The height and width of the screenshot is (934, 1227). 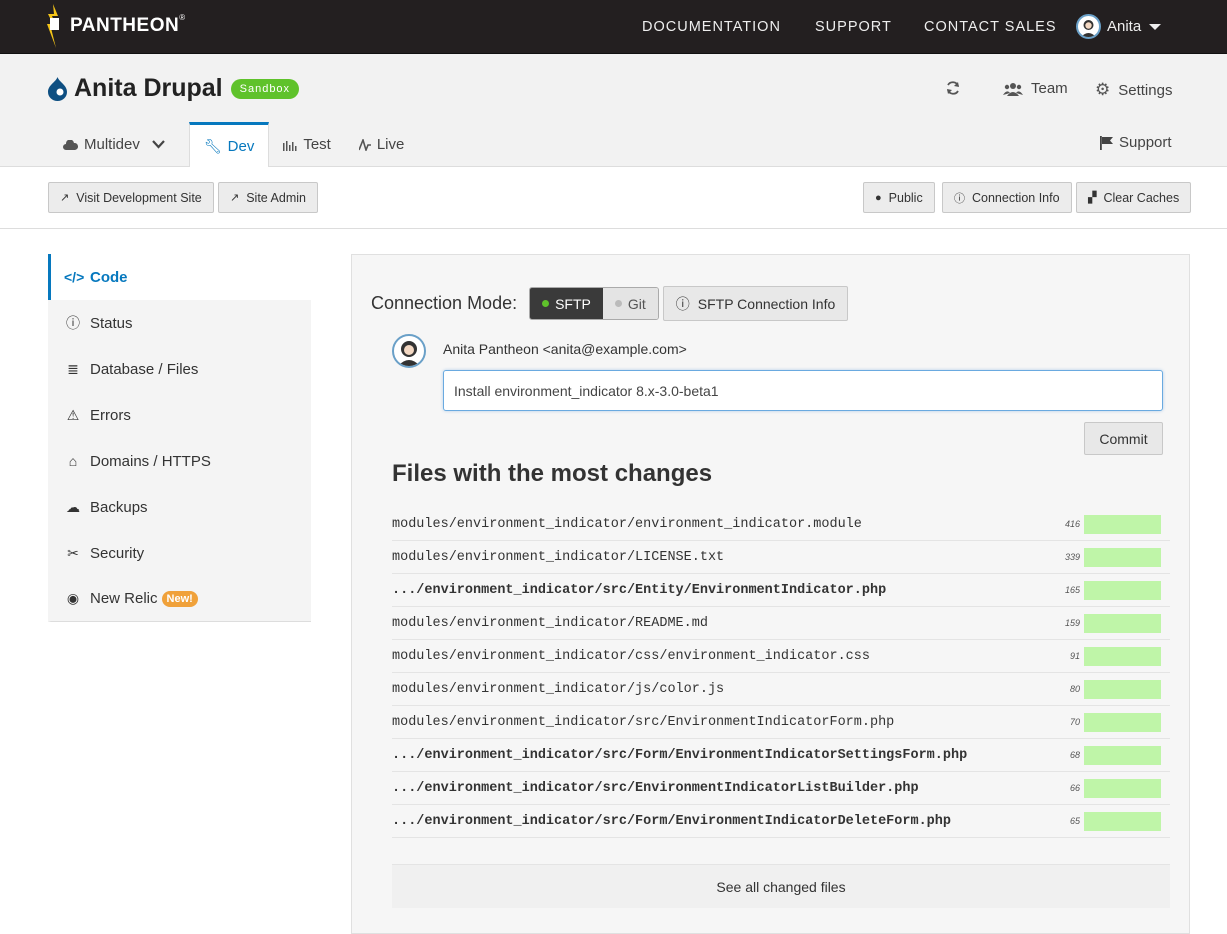 What do you see at coordinates (409, 351) in the screenshot?
I see `author-avatar` at bounding box center [409, 351].